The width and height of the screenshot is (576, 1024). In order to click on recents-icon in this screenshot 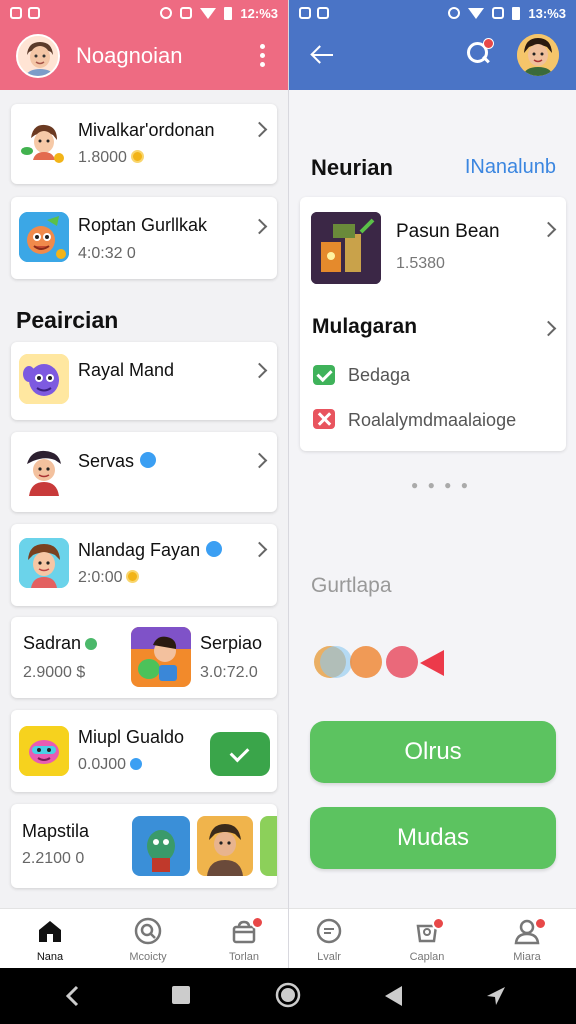, I will do `click(181, 995)`.